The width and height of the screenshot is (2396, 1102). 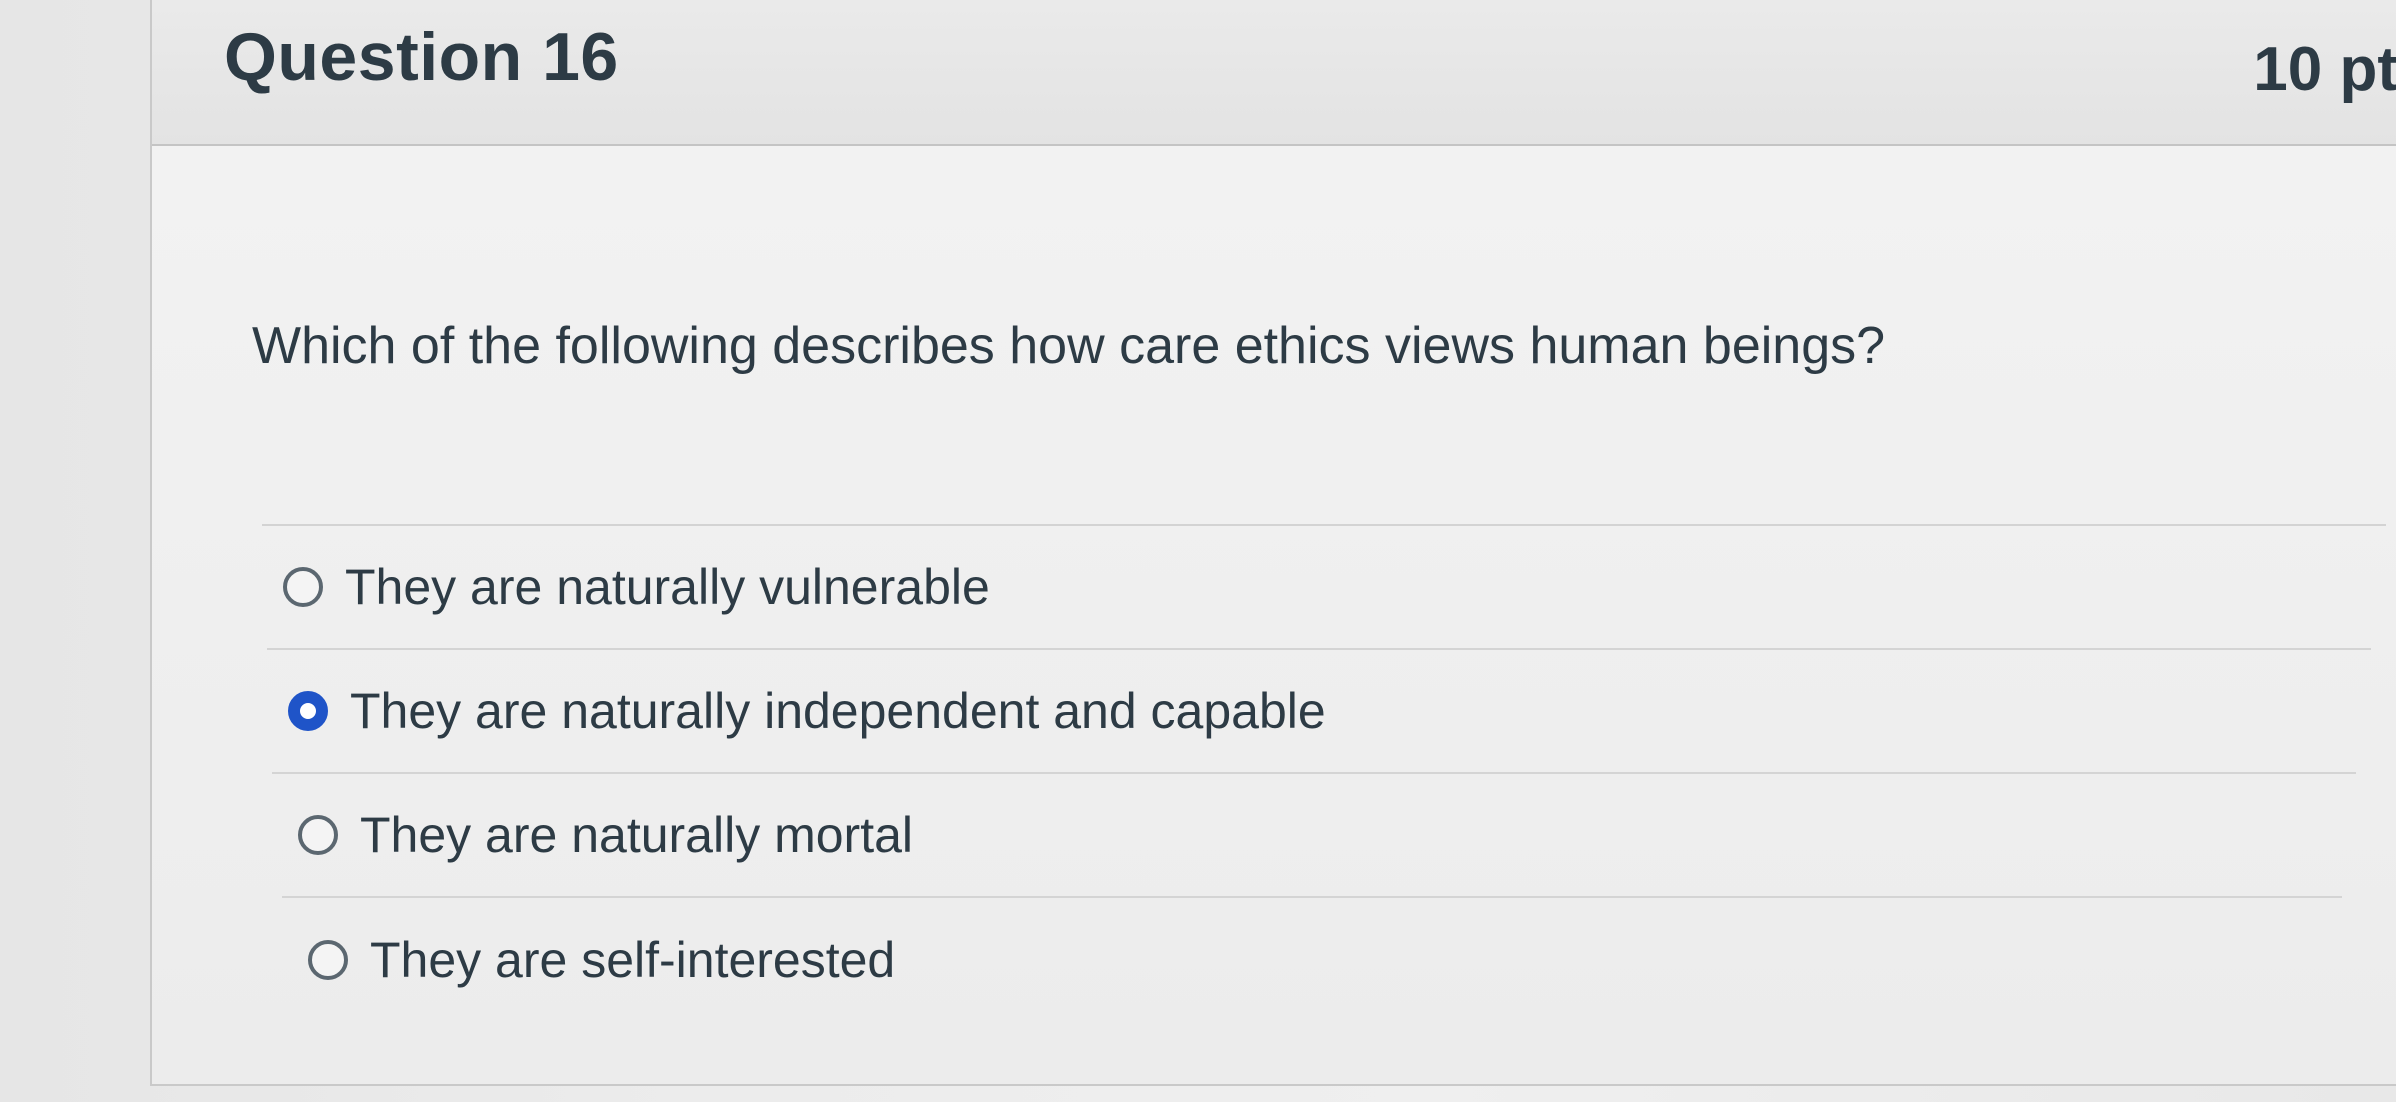 What do you see at coordinates (636, 835) in the screenshot?
I see `answer-label: They are naturally mortal` at bounding box center [636, 835].